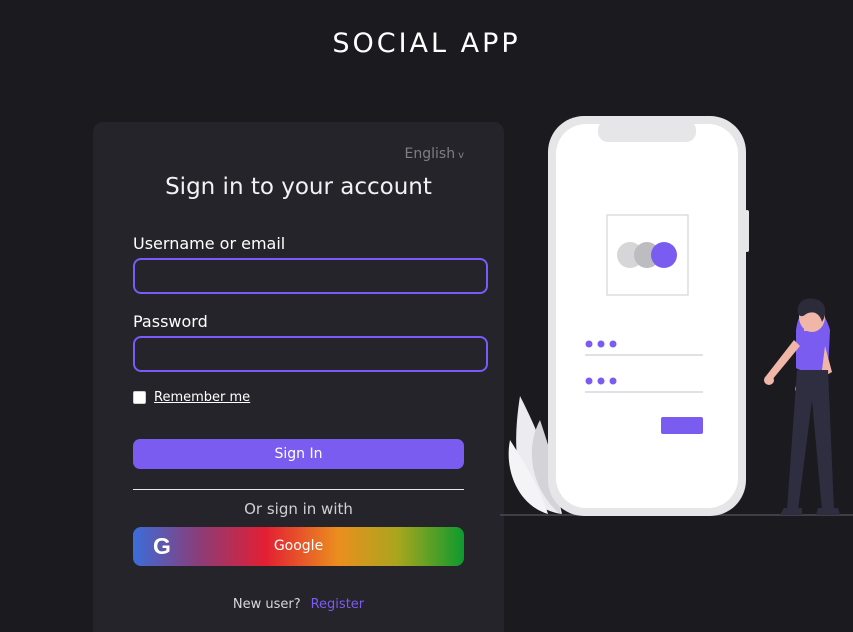 The image size is (853, 632). I want to click on new-user-prompt: New user? Register, so click(298, 604).